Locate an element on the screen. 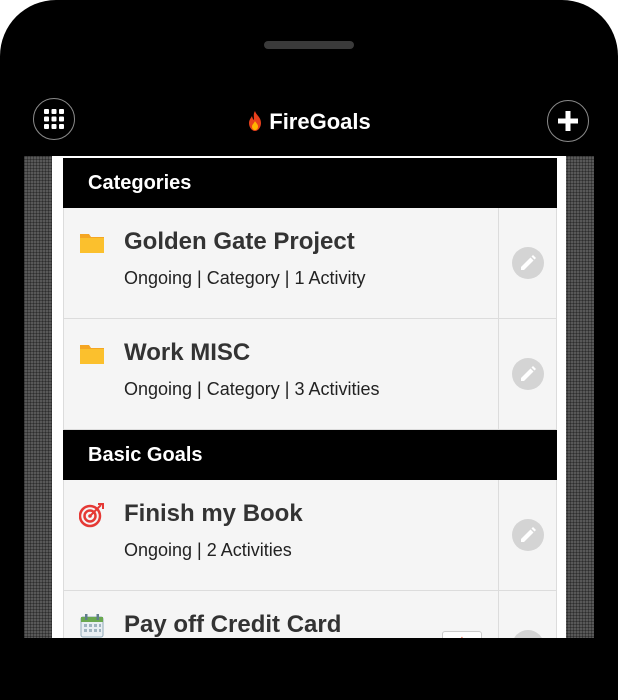  section-header-categories: Categories is located at coordinates (310, 183).